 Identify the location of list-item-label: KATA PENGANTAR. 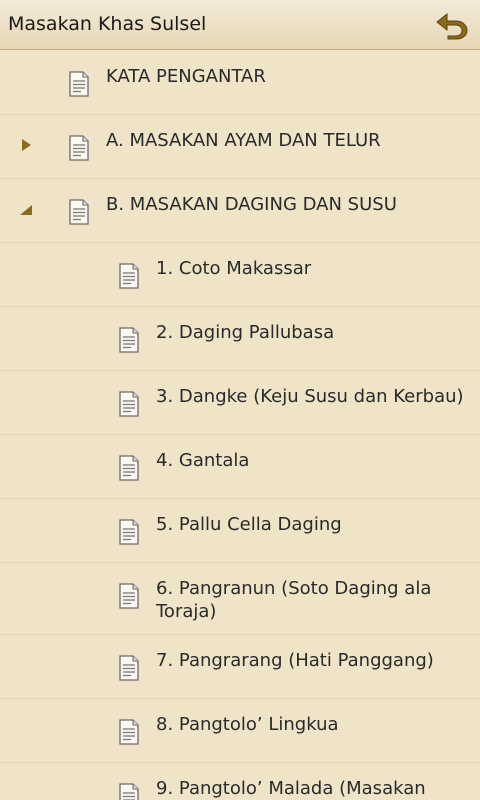
(186, 76).